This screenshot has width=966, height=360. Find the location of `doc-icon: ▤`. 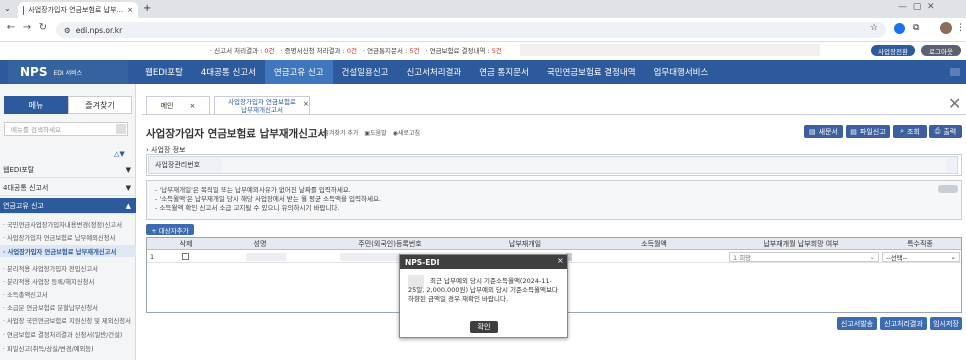

doc-icon: ▤ is located at coordinates (812, 131).